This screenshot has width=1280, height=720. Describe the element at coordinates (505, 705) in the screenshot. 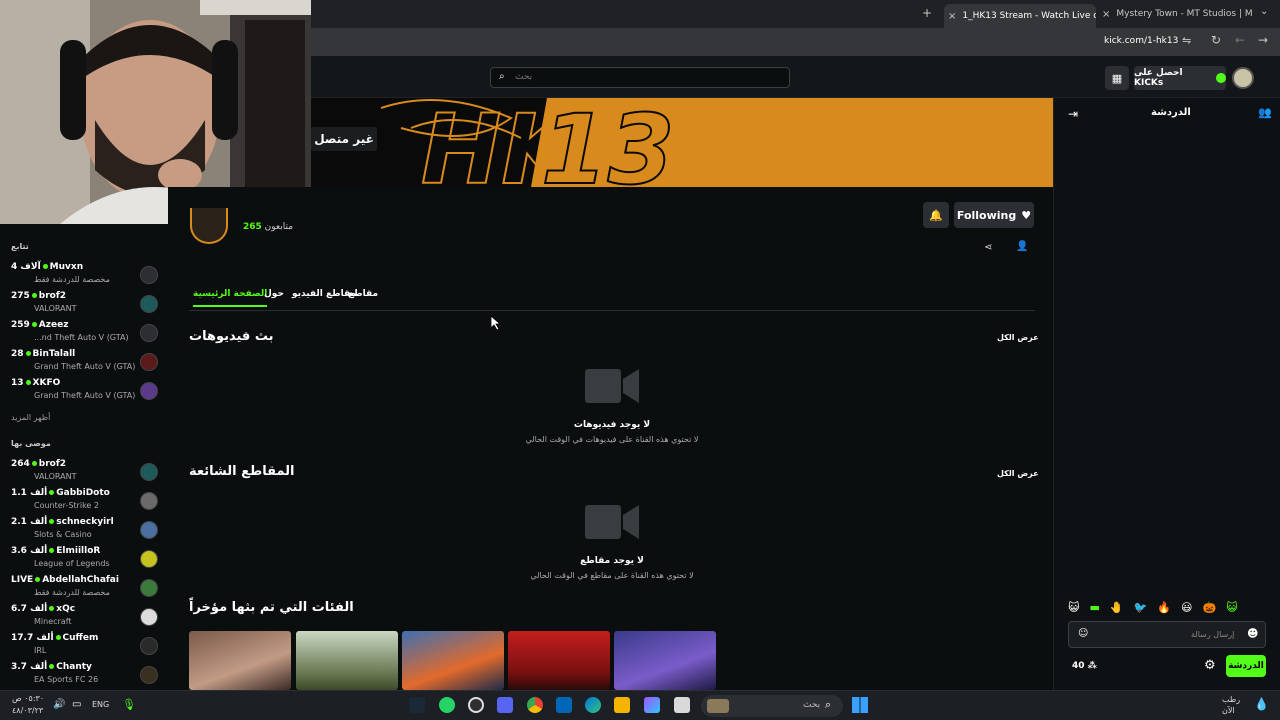

I see `discord-icon` at that location.